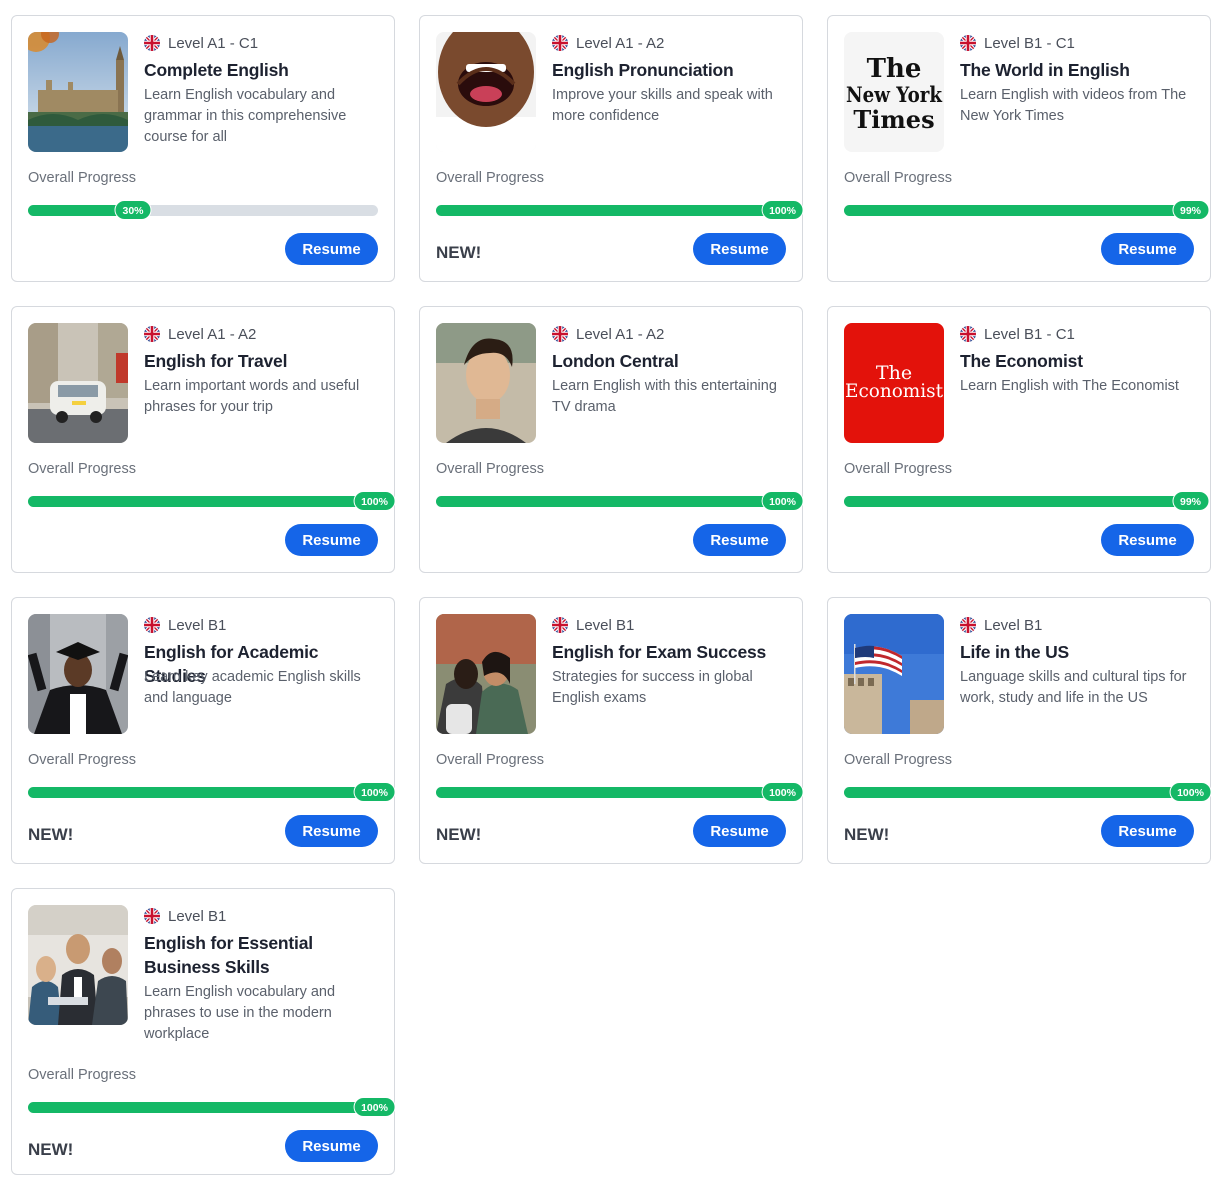  Describe the element at coordinates (78, 674) in the screenshot. I see `graduate-image` at that location.